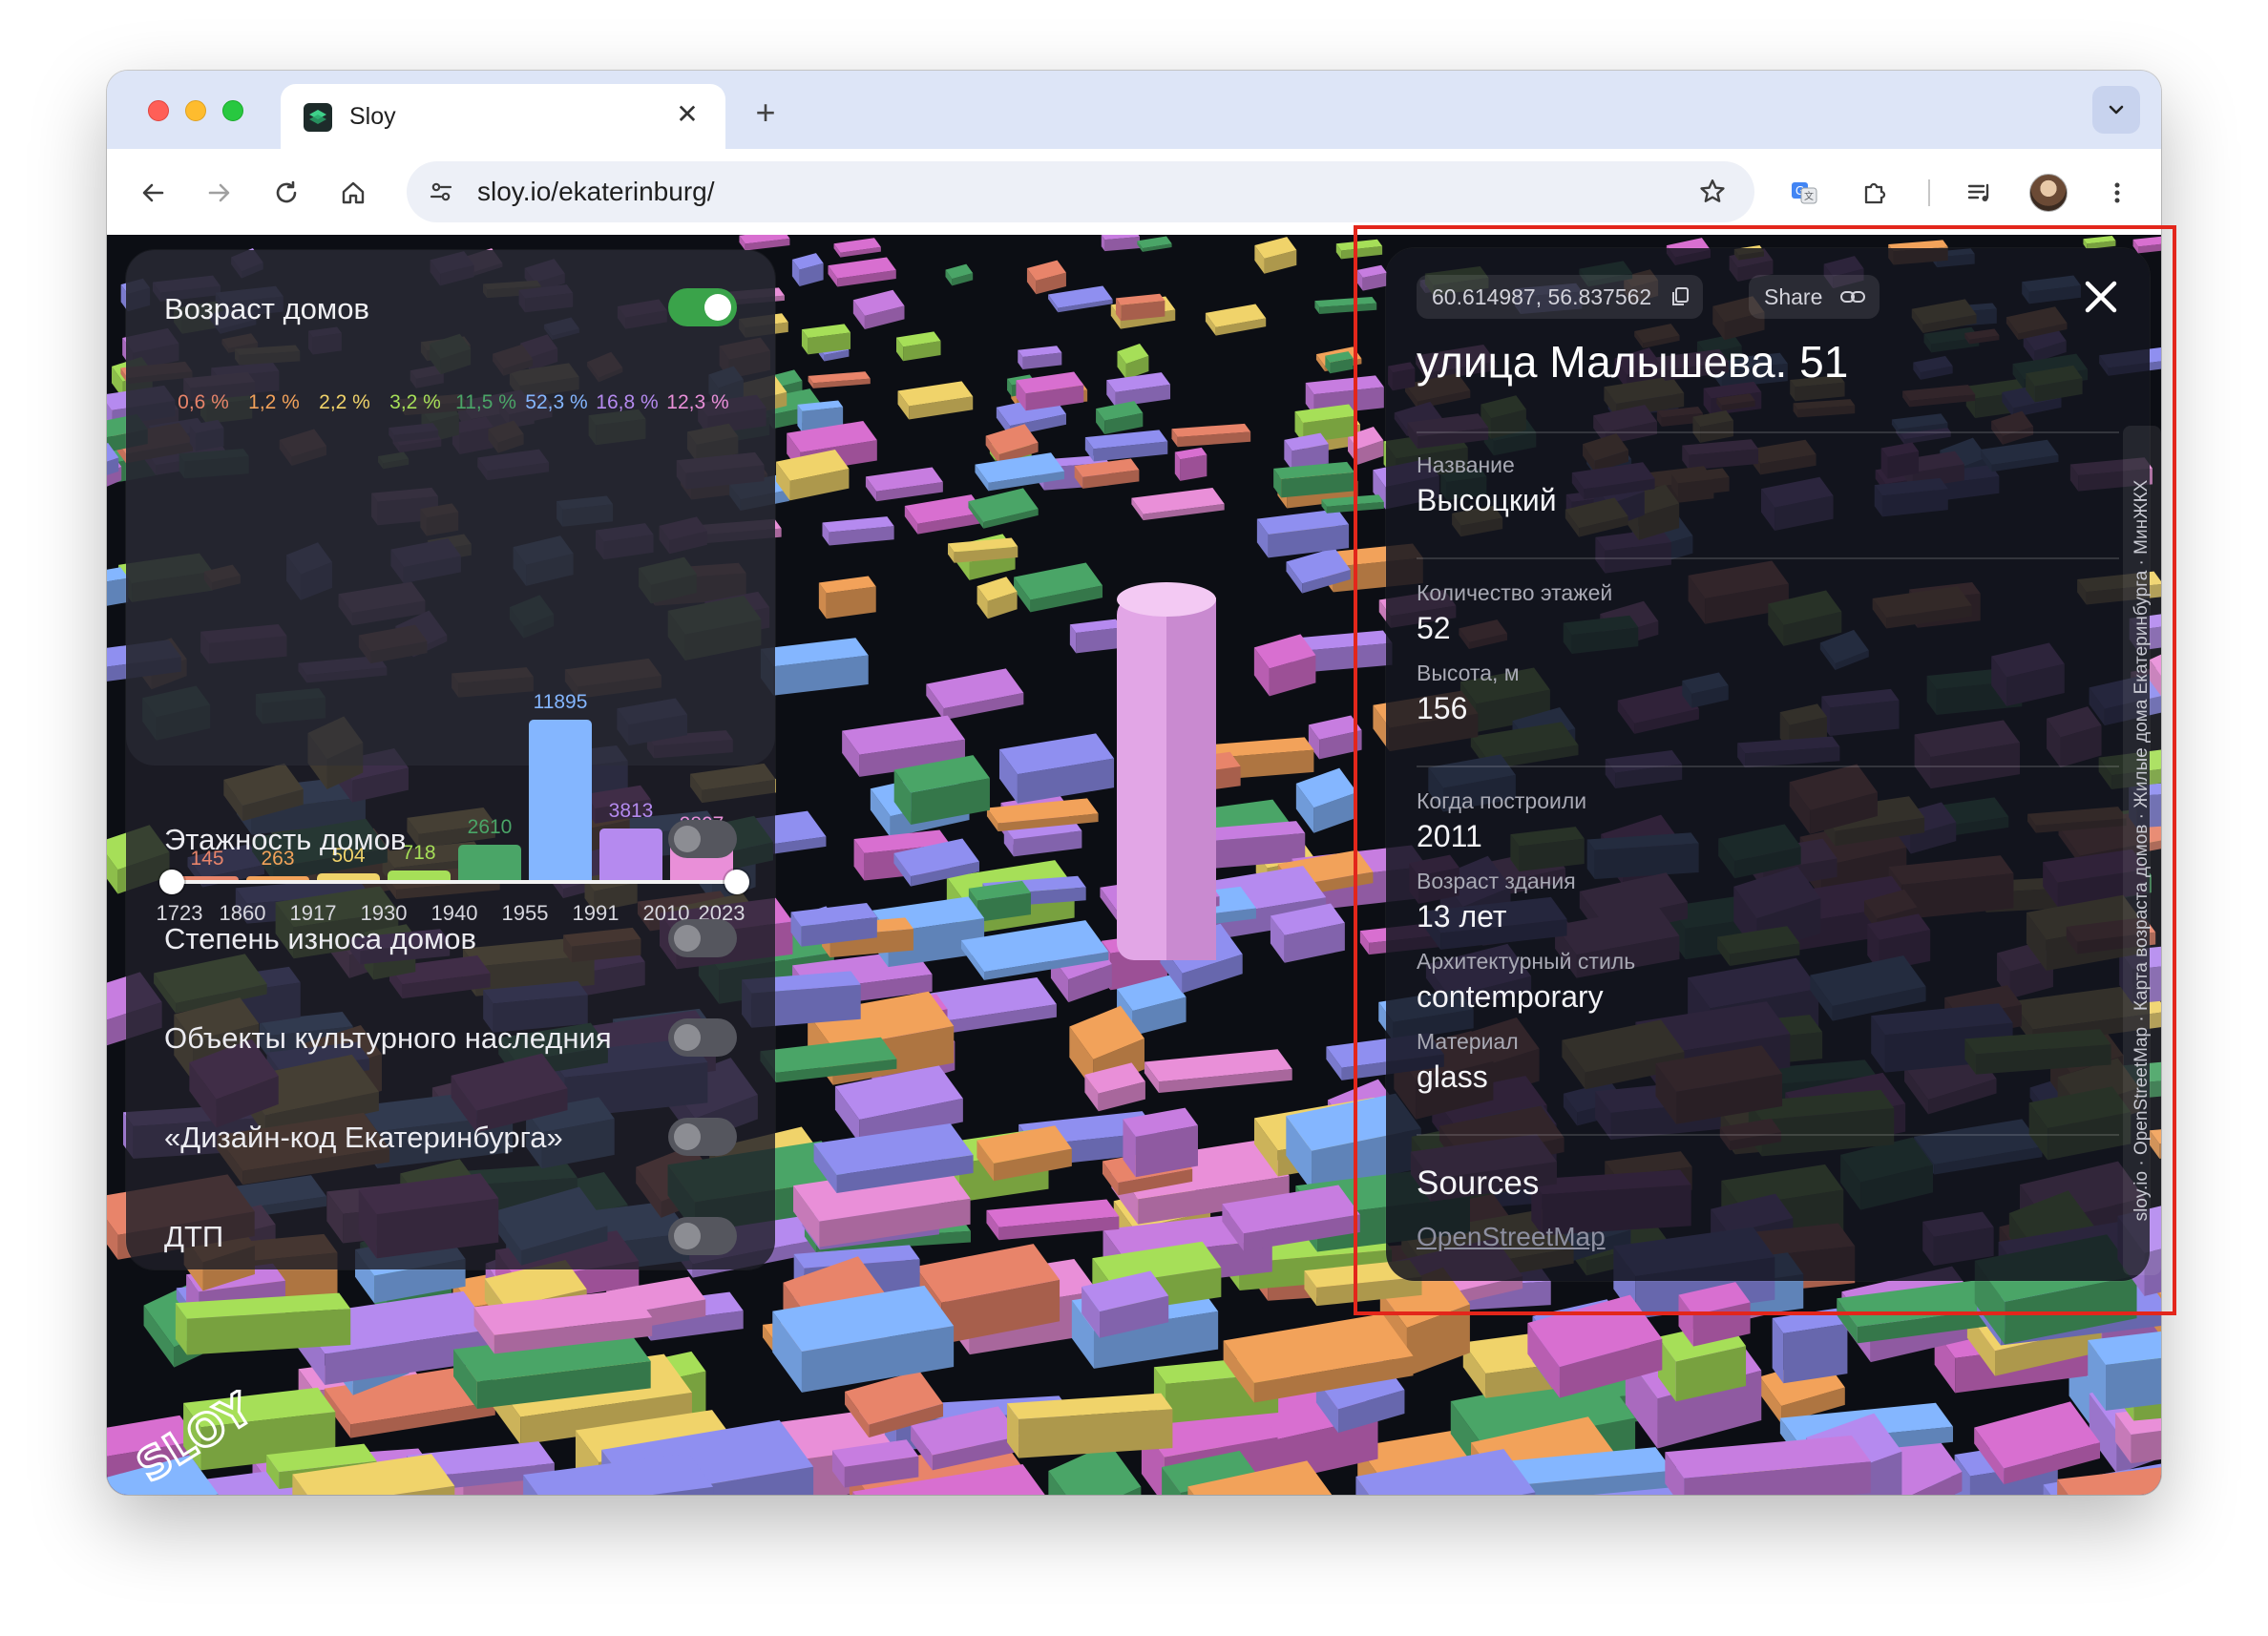 The height and width of the screenshot is (1636, 2268). What do you see at coordinates (415, 402) in the screenshot?
I see `histogram-percent-label: 3,2 %` at bounding box center [415, 402].